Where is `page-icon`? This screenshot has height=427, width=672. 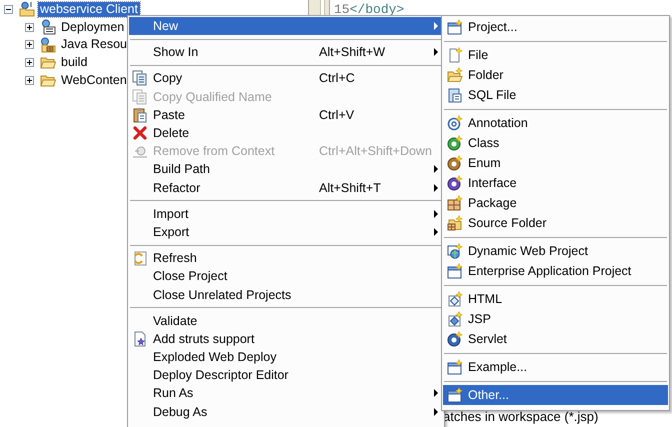 page-icon is located at coordinates (140, 338).